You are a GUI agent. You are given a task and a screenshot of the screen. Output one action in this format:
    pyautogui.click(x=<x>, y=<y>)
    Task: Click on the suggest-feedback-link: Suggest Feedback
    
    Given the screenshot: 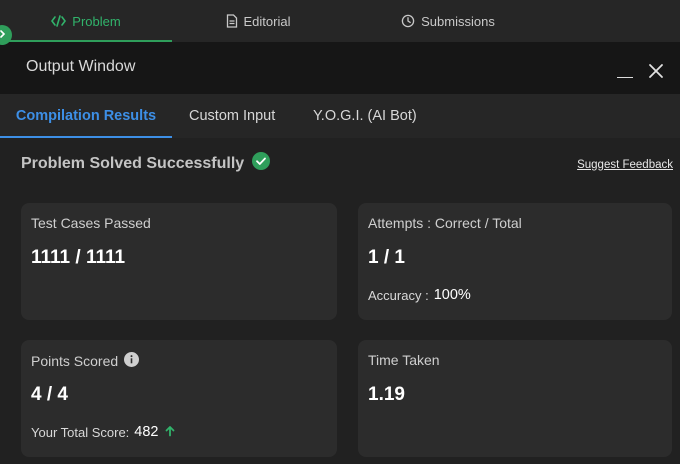 What is the action you would take?
    pyautogui.click(x=625, y=165)
    